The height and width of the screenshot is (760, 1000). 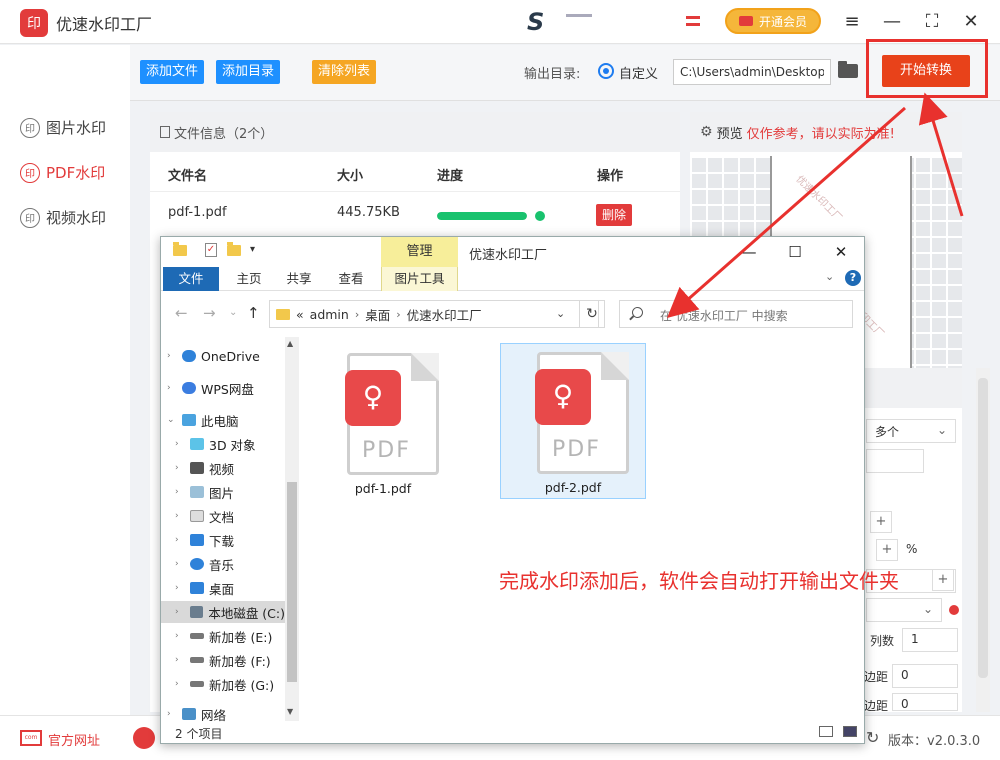 I want to click on add-directory-button: 添加目录, so click(x=248, y=72).